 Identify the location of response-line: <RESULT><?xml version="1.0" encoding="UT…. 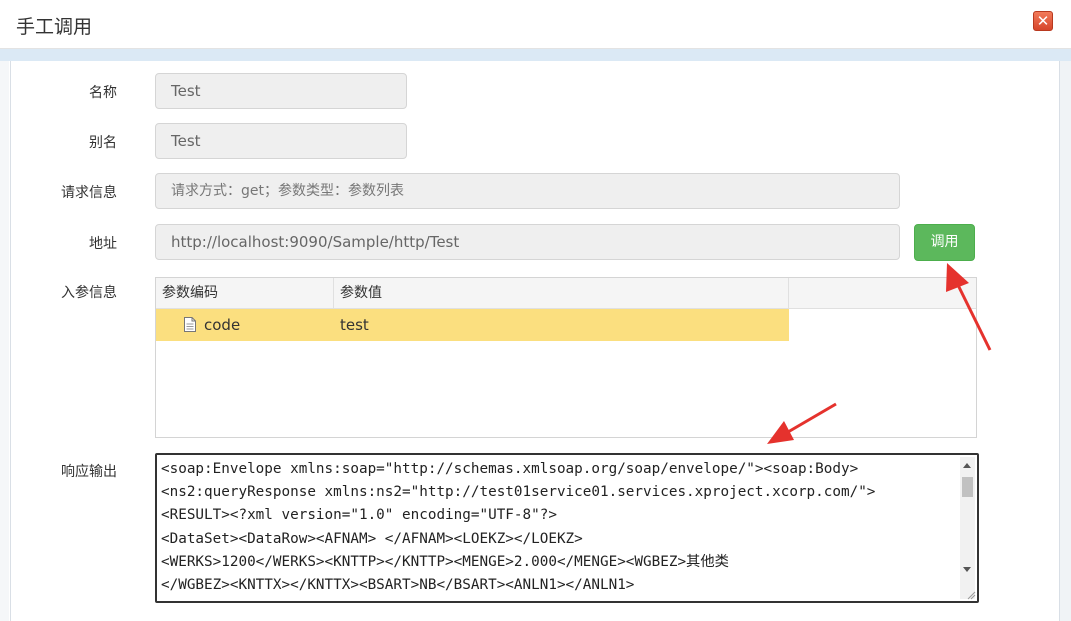
(359, 515).